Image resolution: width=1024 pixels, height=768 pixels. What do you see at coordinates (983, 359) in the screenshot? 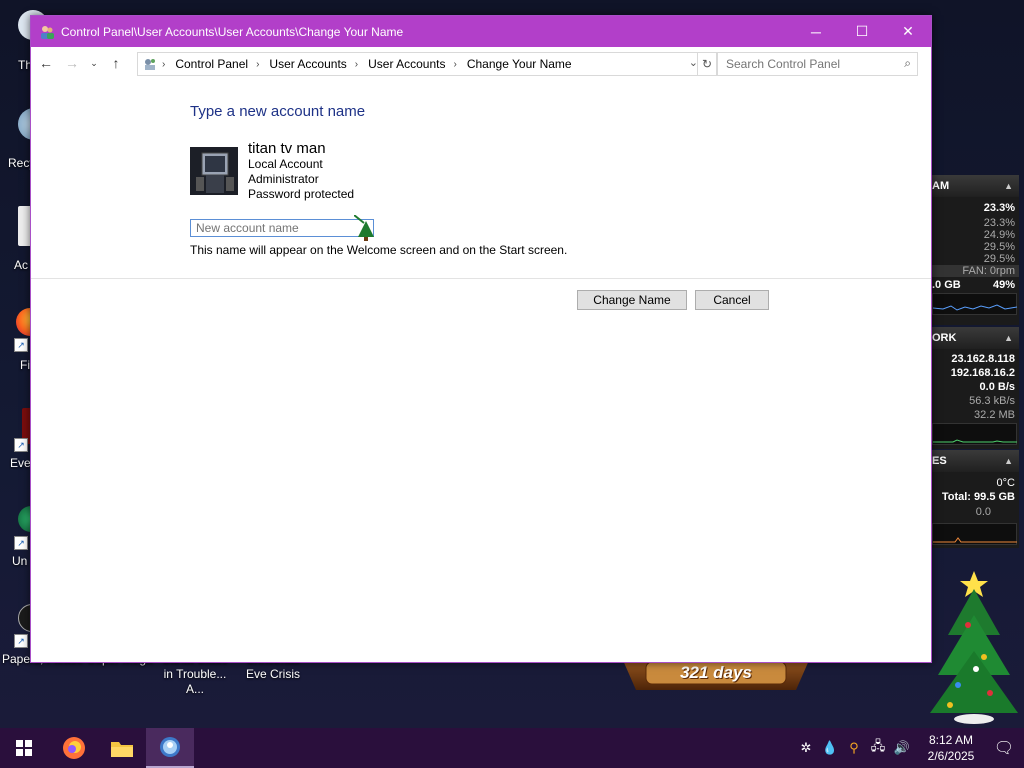
I see `external-ip: 23.162.8.118` at bounding box center [983, 359].